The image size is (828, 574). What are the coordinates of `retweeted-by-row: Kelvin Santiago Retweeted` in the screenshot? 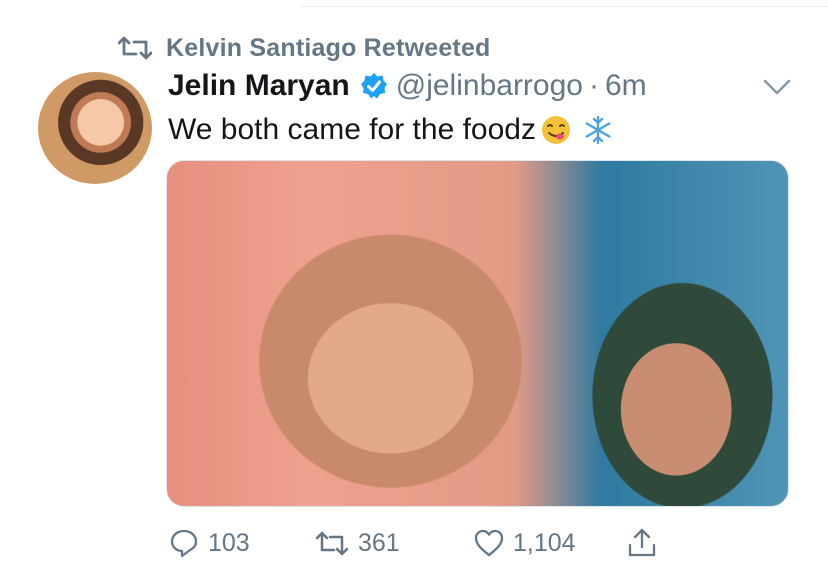 It's located at (304, 48).